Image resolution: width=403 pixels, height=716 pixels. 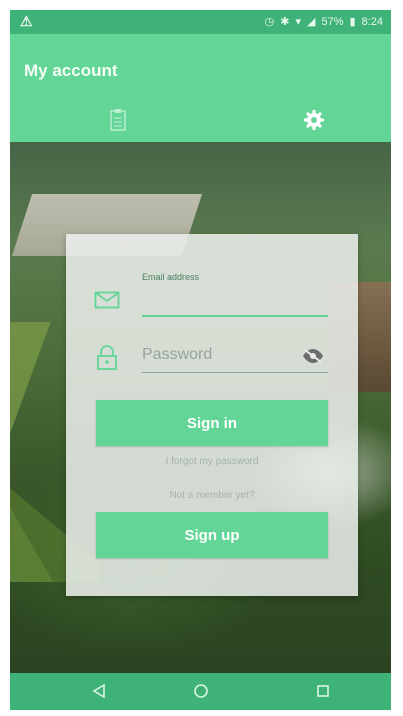 I want to click on email-underline, so click(x=235, y=316).